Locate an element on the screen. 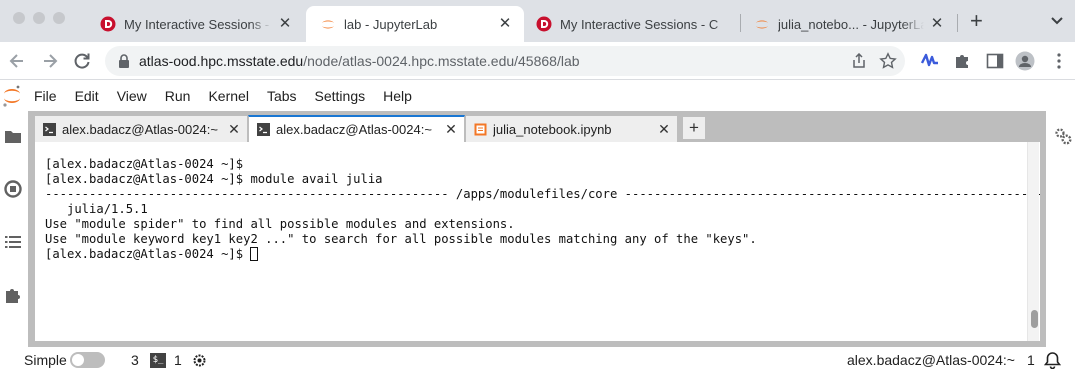  active-document-label: alex.badacz@Atlas-0024:~ is located at coordinates (931, 360).